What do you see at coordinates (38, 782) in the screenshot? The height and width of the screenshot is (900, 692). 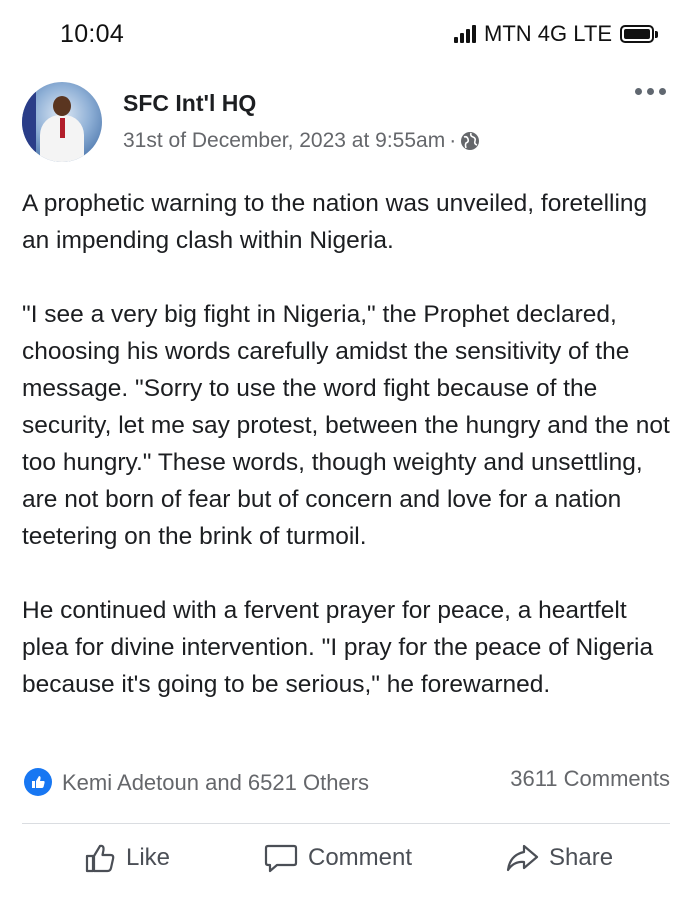 I see `like-reaction-icon` at bounding box center [38, 782].